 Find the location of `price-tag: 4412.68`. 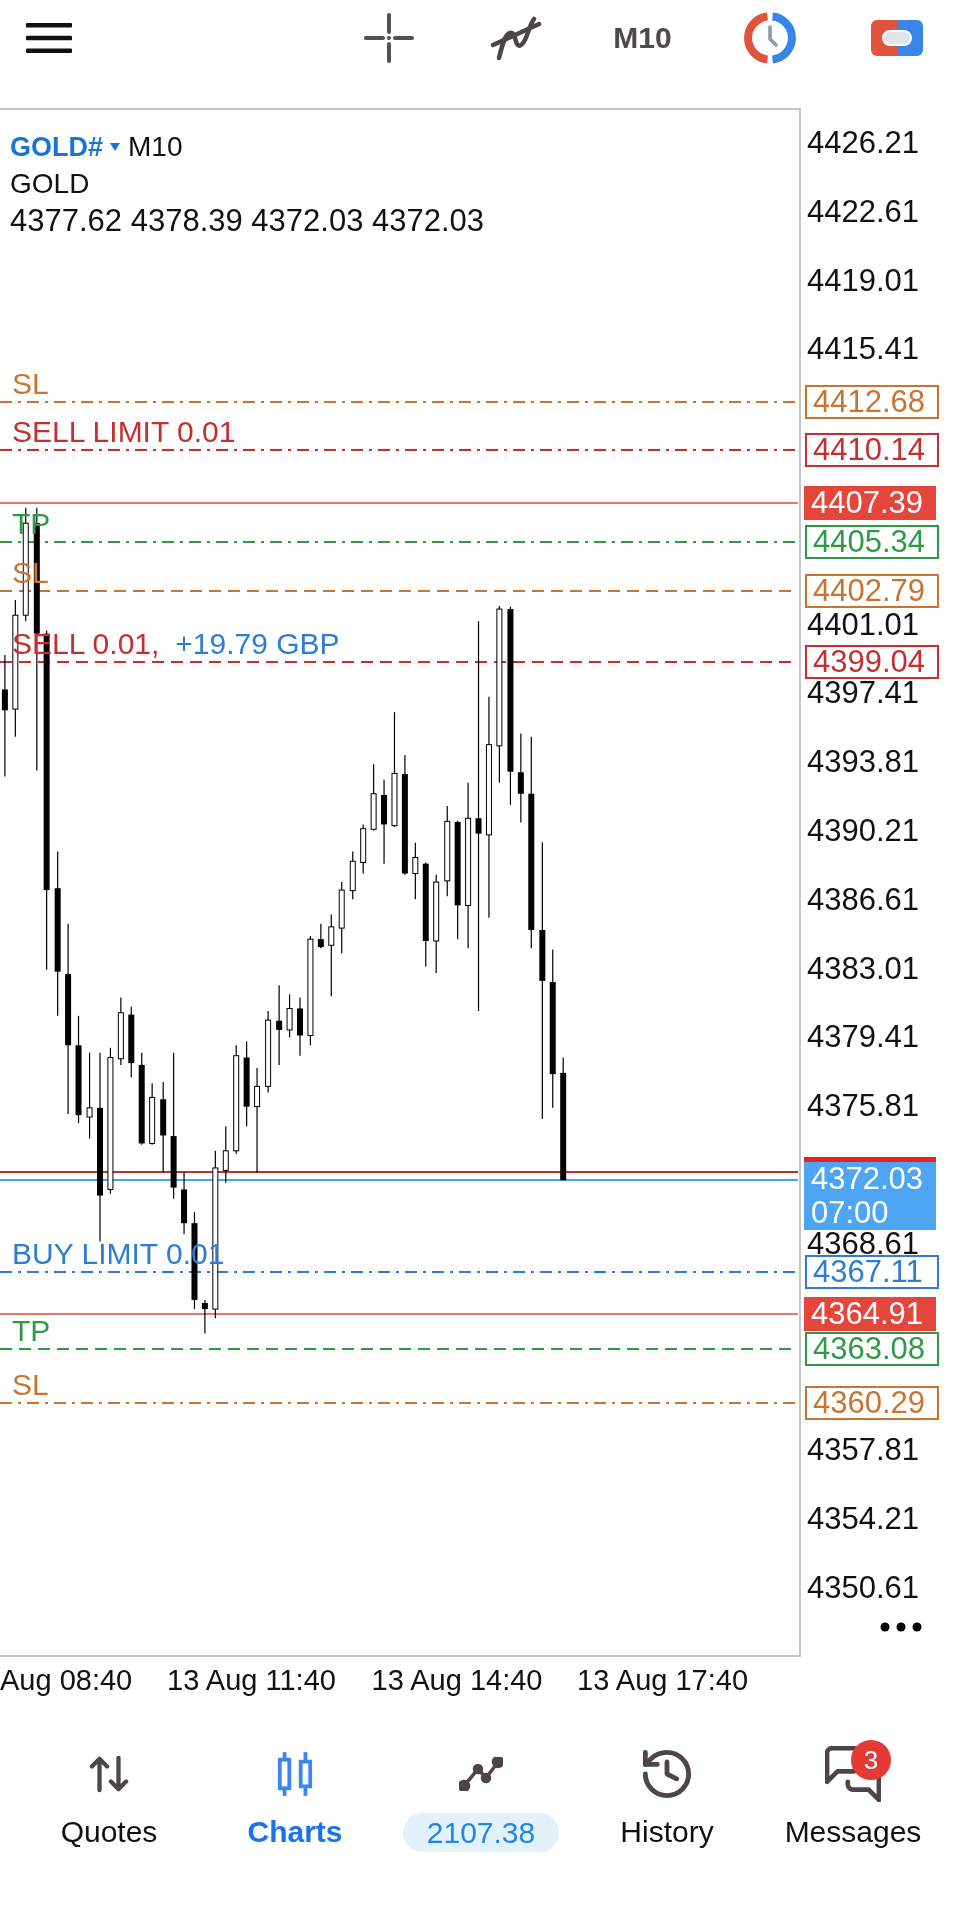

price-tag: 4412.68 is located at coordinates (872, 401).